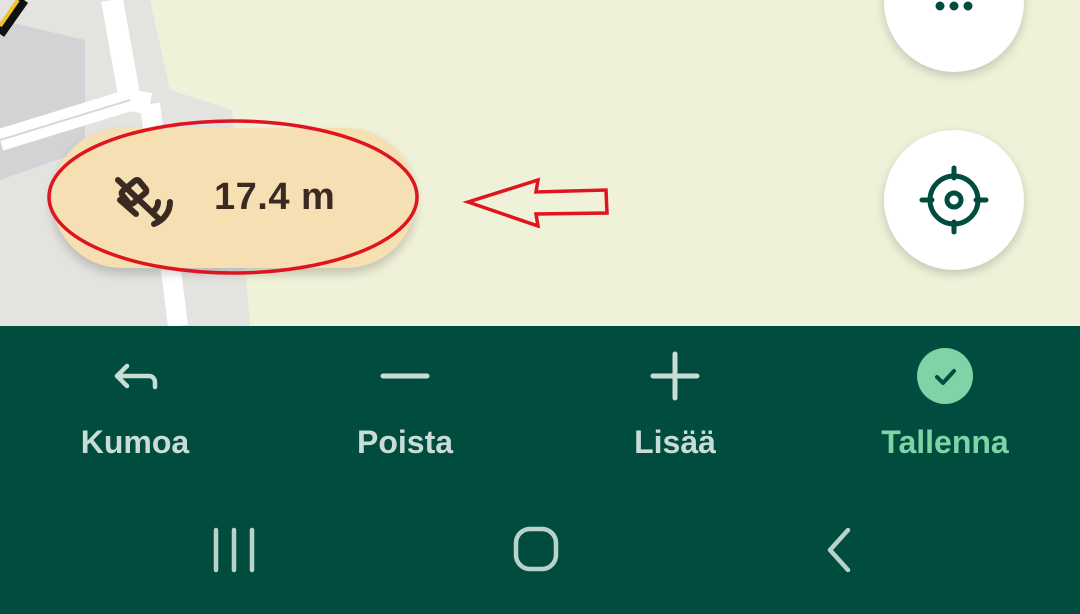  I want to click on save-button: Tallenna, so click(945, 401).